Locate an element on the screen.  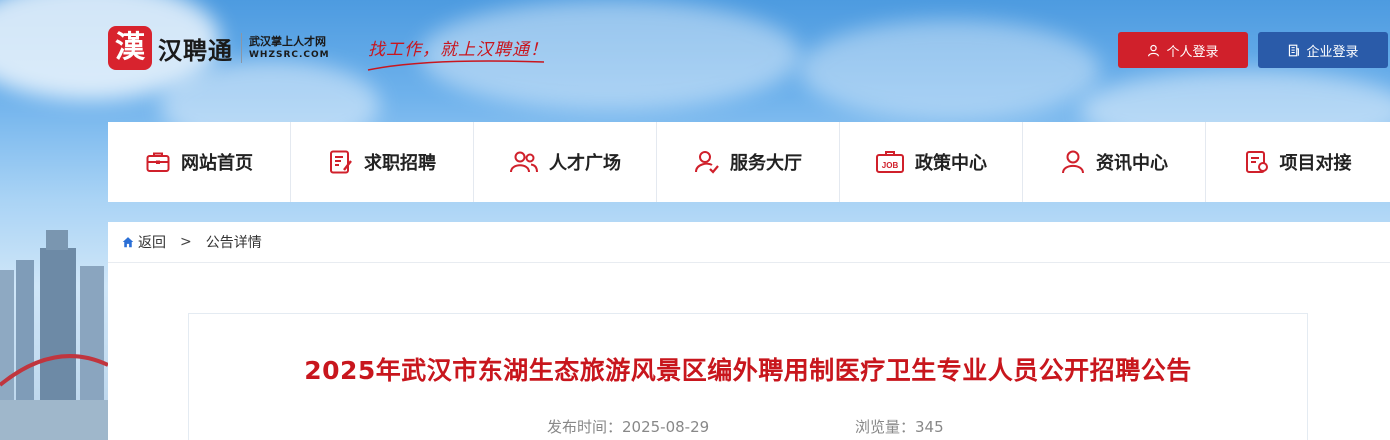
person-icon is located at coordinates (1073, 162).